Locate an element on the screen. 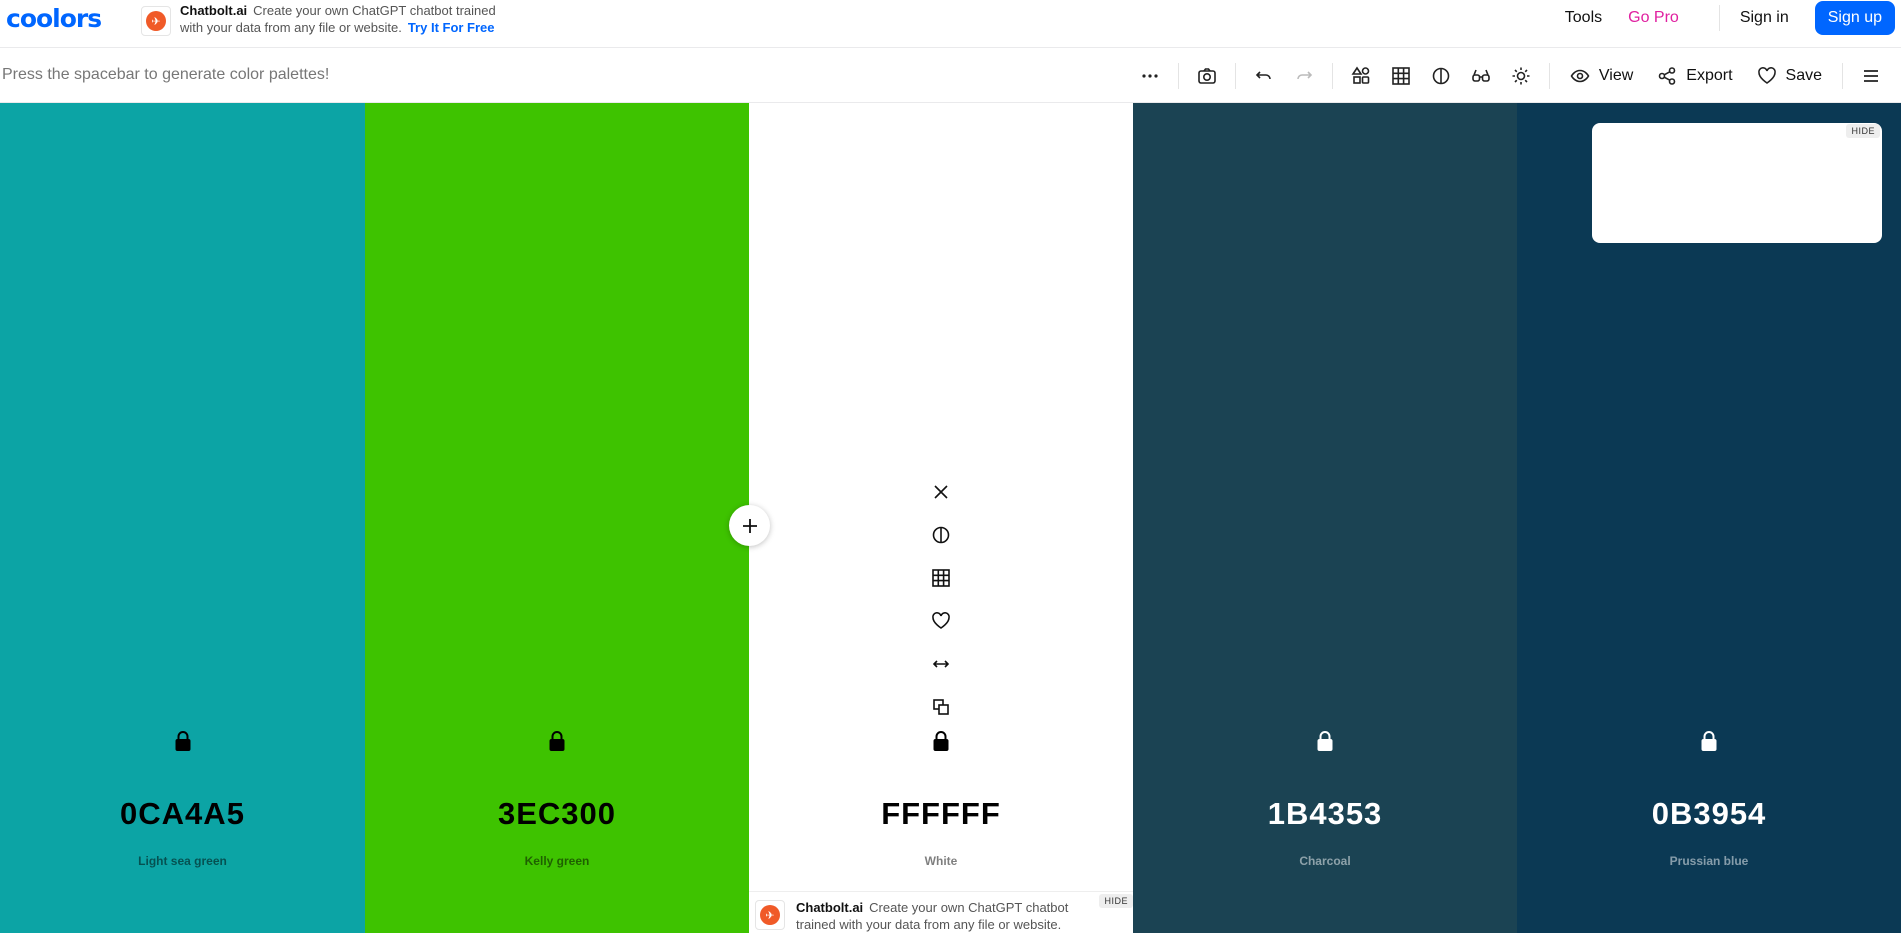 Image resolution: width=1901 pixels, height=933 pixels. toolbar-actions: View Export Save is located at coordinates (1515, 75).